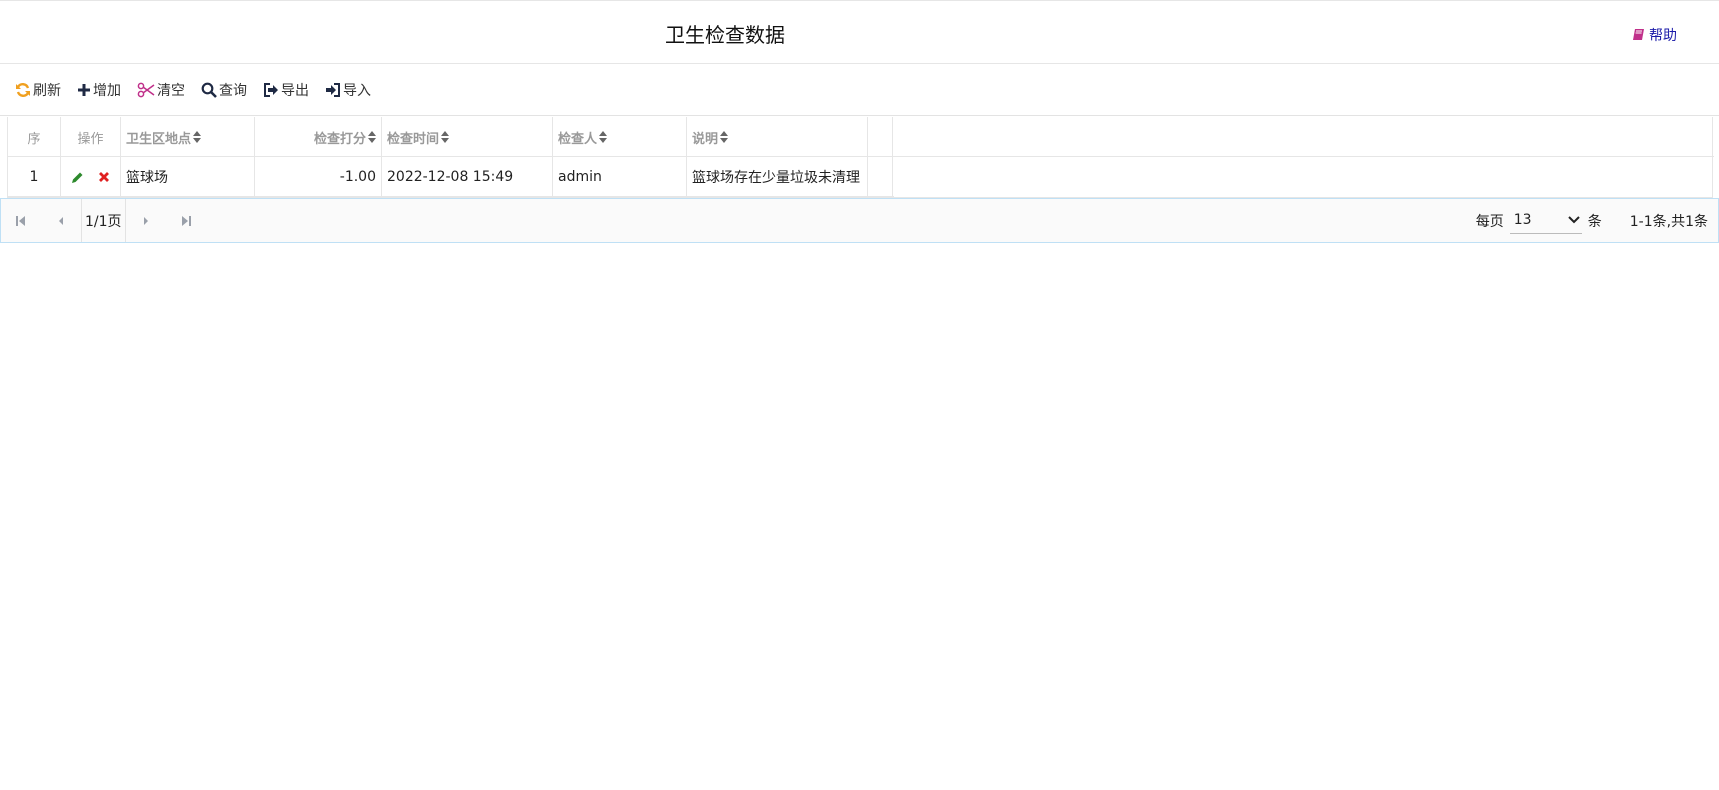 This screenshot has width=1719, height=790. I want to click on prev-page-button, so click(61, 220).